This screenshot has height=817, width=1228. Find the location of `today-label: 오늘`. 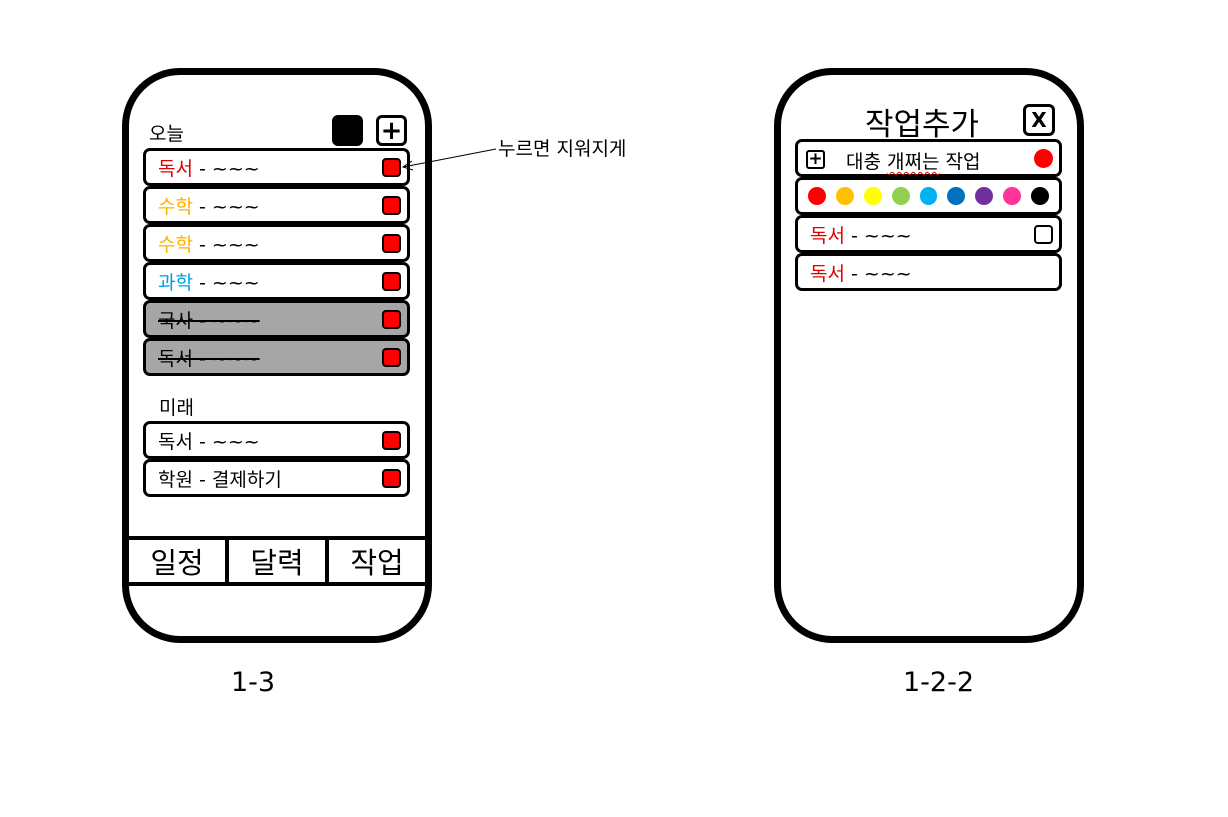

today-label: 오늘 is located at coordinates (166, 134).